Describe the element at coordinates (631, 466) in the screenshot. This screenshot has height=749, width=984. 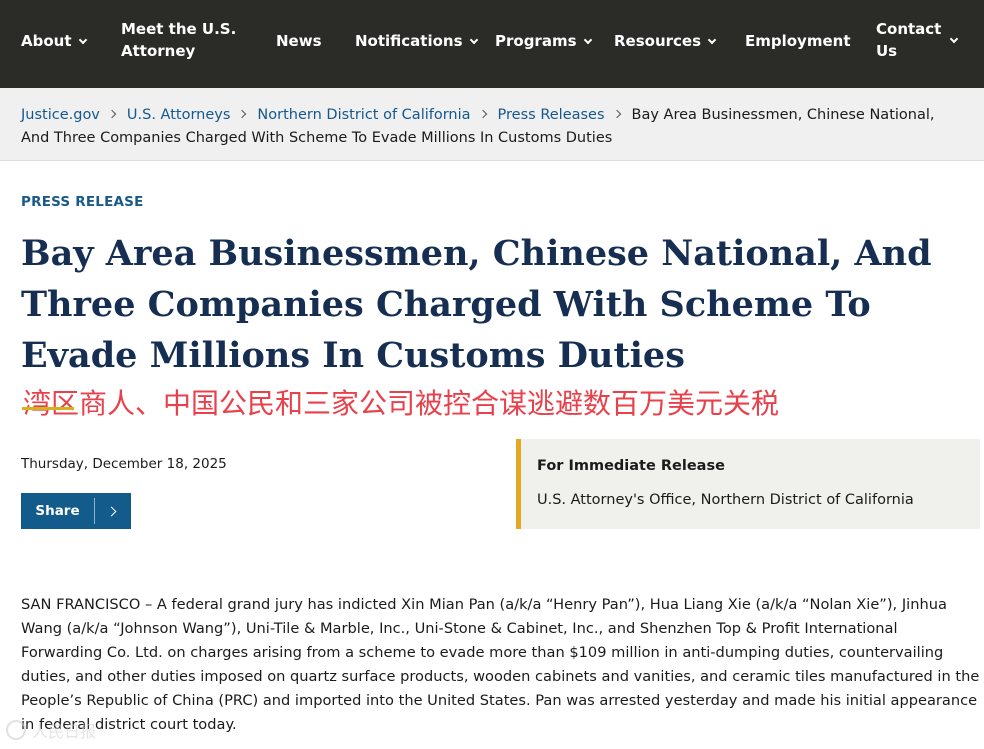
I see `release-heading: For Immediate Release` at that location.